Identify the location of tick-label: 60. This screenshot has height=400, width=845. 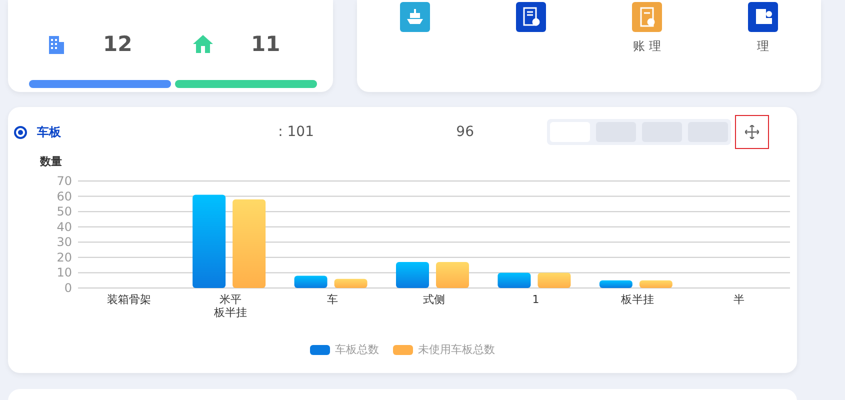
(64, 196).